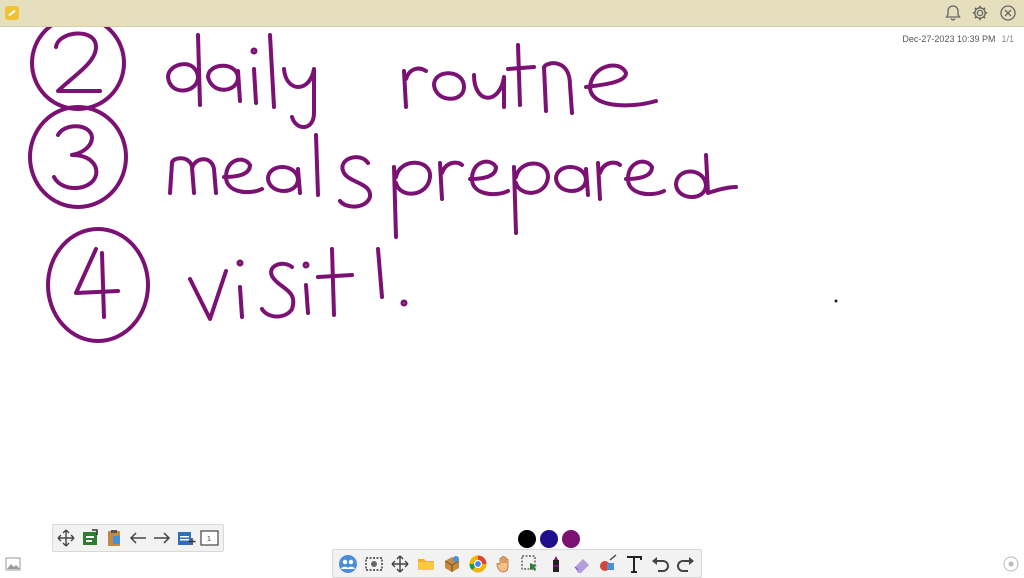  Describe the element at coordinates (98, 285) in the screenshot. I see `item-4-number-circle` at that location.